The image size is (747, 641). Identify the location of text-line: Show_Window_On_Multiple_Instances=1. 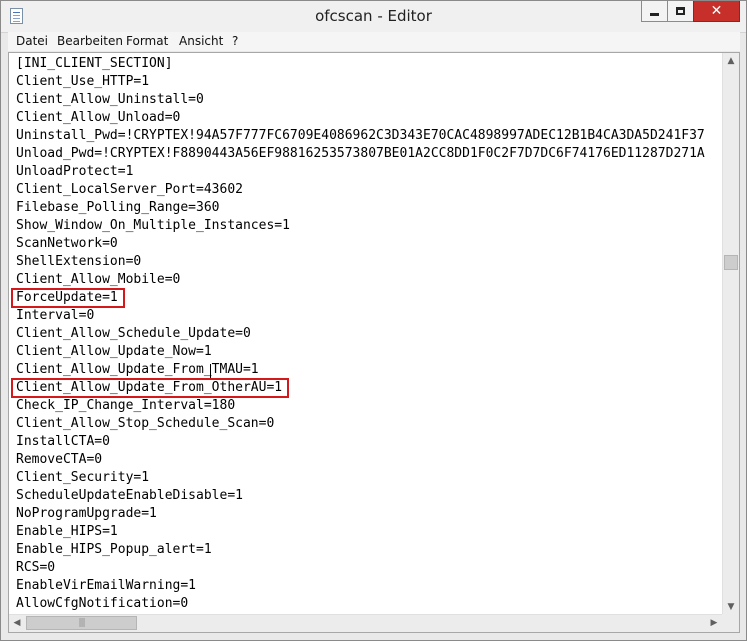
(153, 225).